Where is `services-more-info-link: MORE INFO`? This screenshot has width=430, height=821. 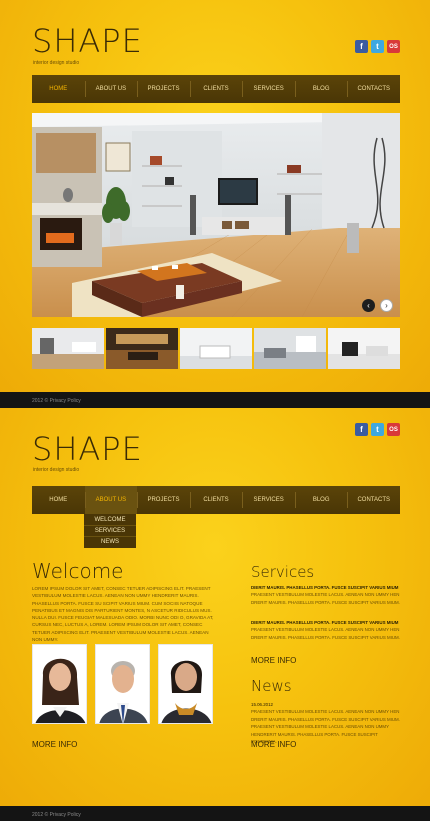 services-more-info-link: MORE INFO is located at coordinates (273, 660).